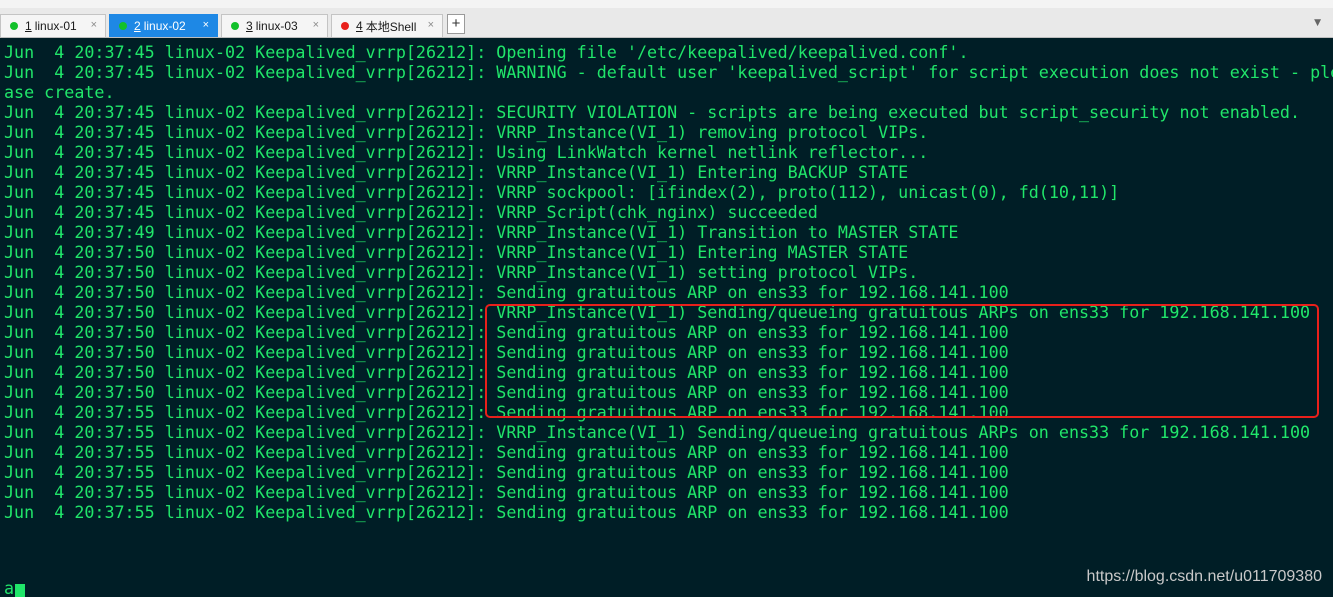  I want to click on new-tab-button: +, so click(456, 24).